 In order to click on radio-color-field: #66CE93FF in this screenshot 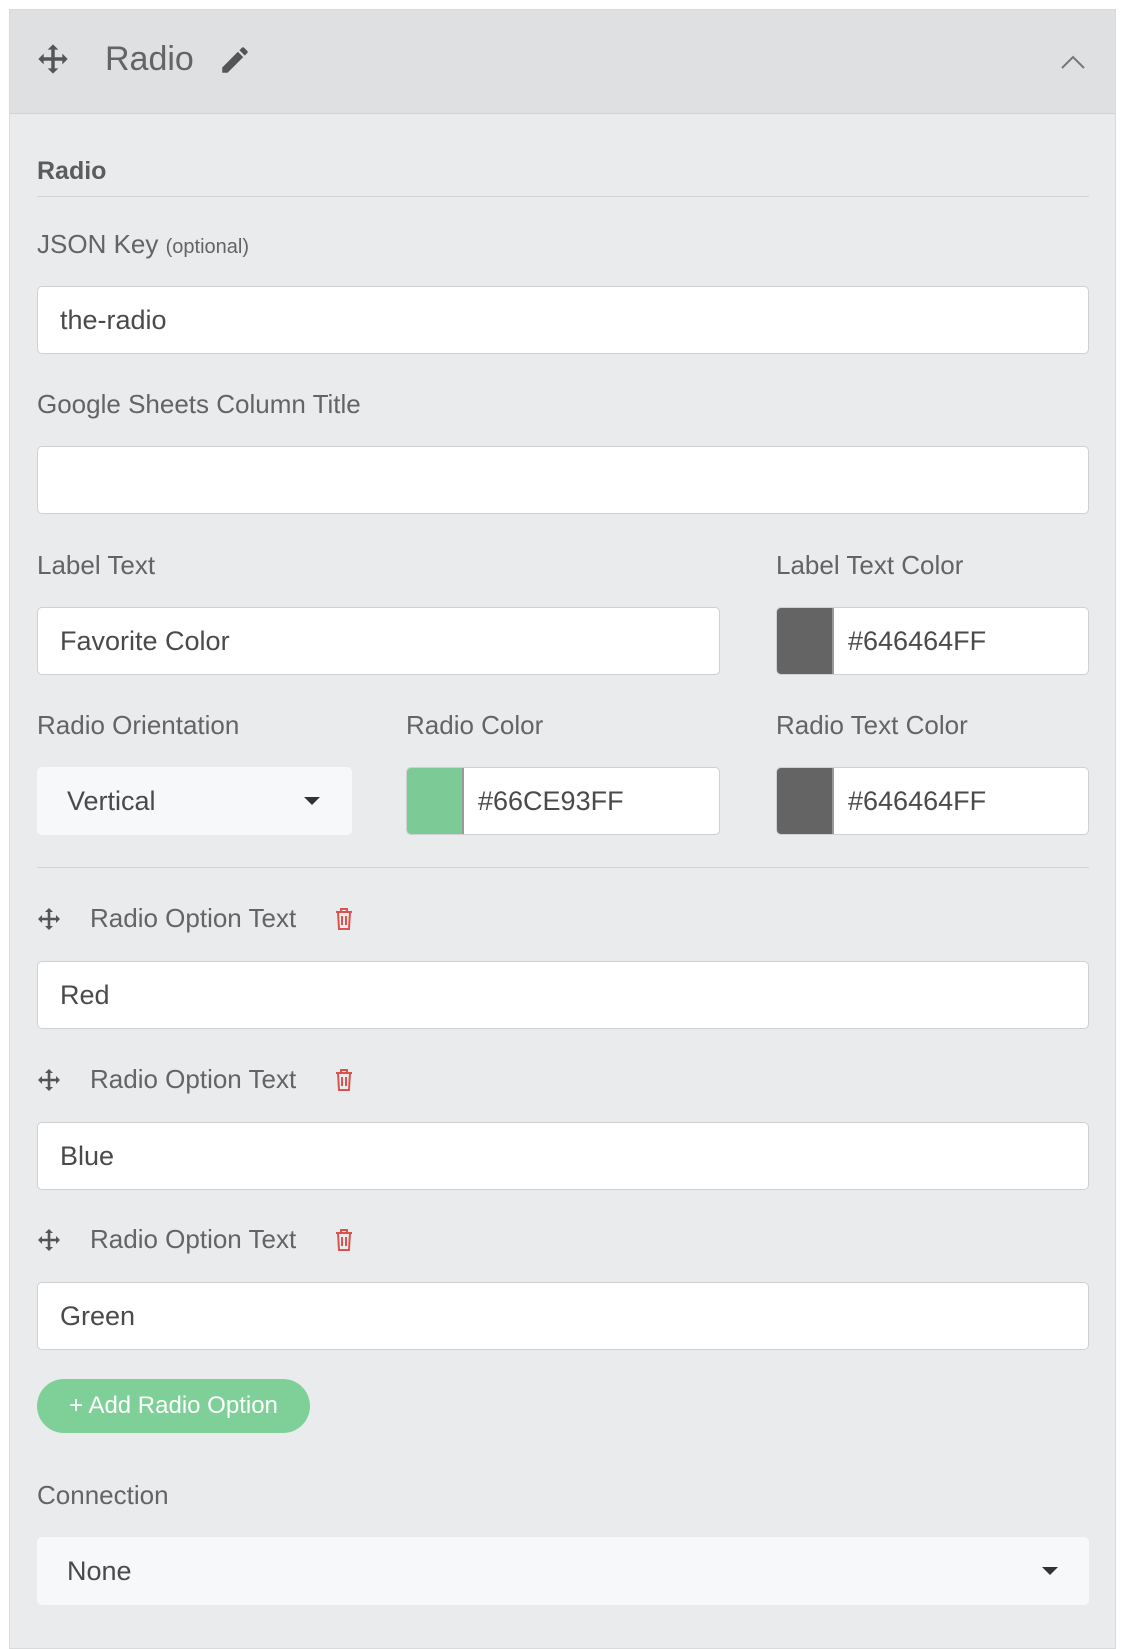, I will do `click(563, 801)`.